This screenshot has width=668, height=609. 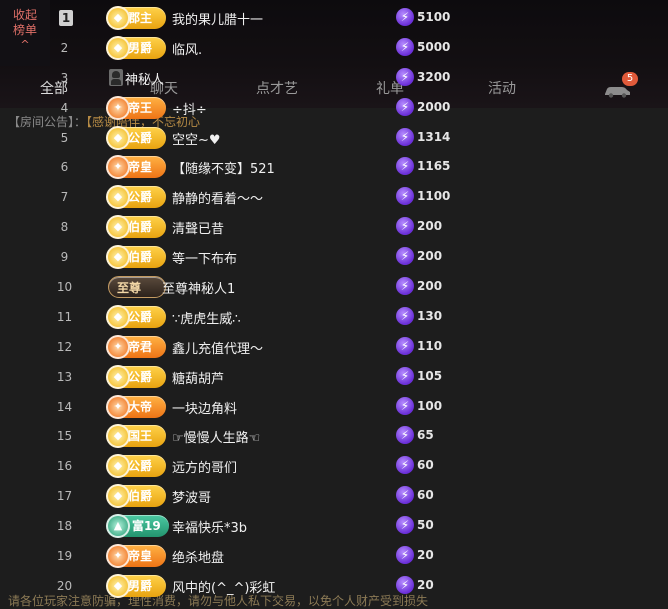 I want to click on rank-title-badge: ▲ 富19, so click(x=137, y=526).